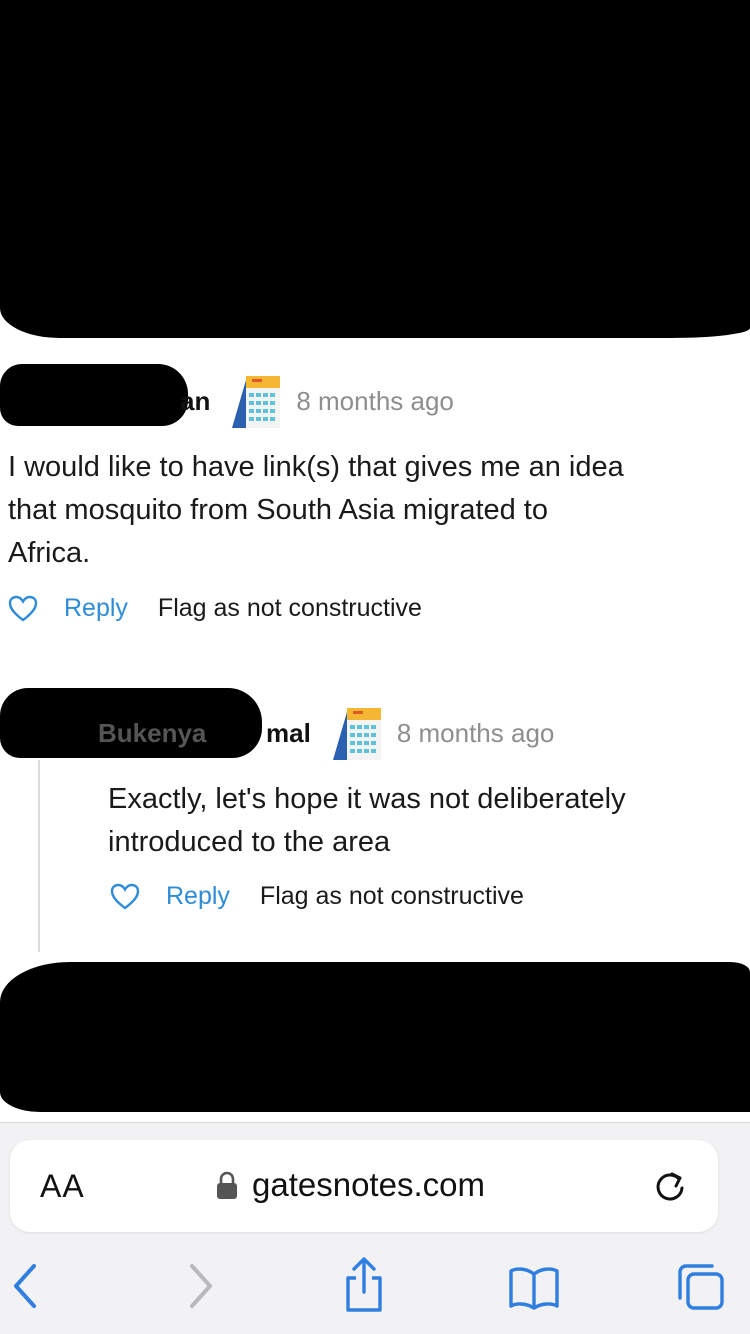 The width and height of the screenshot is (750, 1334). Describe the element at coordinates (200, 1286) in the screenshot. I see `forward-icon` at that location.